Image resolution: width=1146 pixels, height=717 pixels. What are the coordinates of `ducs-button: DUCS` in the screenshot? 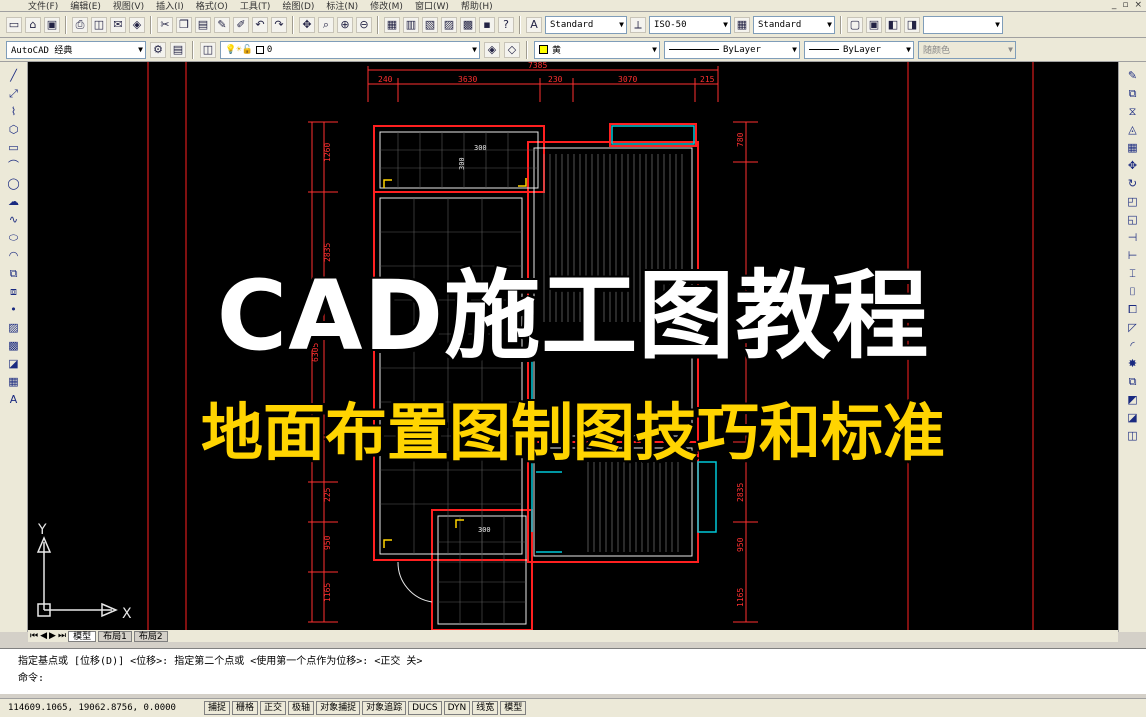 It's located at (425, 708).